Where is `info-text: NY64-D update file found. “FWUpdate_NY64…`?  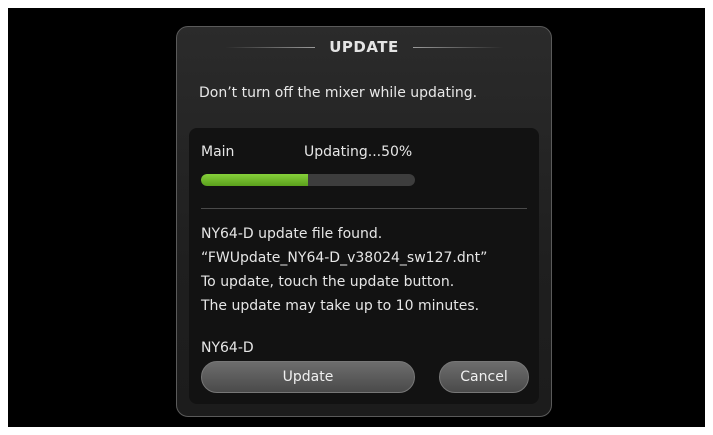
info-text: NY64-D update file found. “FWUpdate_NY64… is located at coordinates (344, 270).